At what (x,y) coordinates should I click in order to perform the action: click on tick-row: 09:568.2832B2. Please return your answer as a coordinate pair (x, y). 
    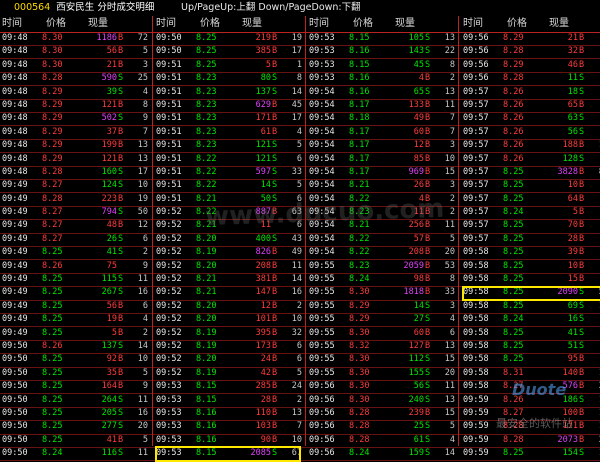
    Looking at the image, I should click on (530, 51).